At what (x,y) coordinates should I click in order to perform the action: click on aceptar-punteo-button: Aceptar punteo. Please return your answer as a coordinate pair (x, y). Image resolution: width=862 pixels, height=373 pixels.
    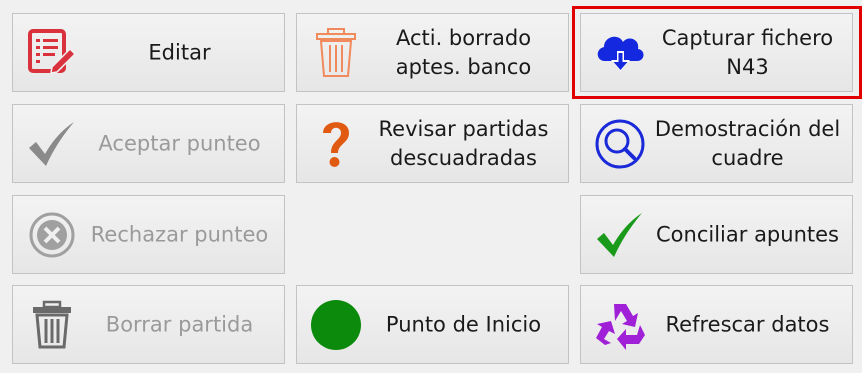
    Looking at the image, I should click on (148, 143).